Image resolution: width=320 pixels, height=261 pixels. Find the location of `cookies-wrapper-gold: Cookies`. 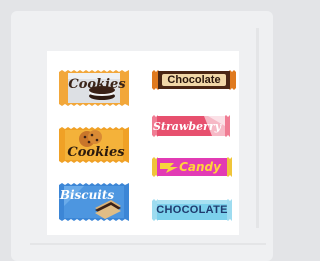

cookies-wrapper-gold: Cookies is located at coordinates (94, 145).